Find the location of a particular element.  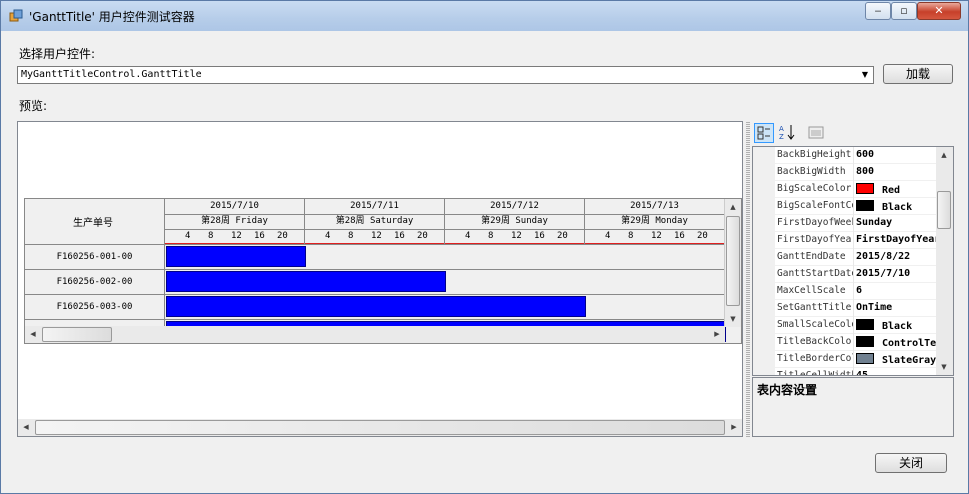

property-row: TitleBorderColor SlateGray is located at coordinates (845, 359).